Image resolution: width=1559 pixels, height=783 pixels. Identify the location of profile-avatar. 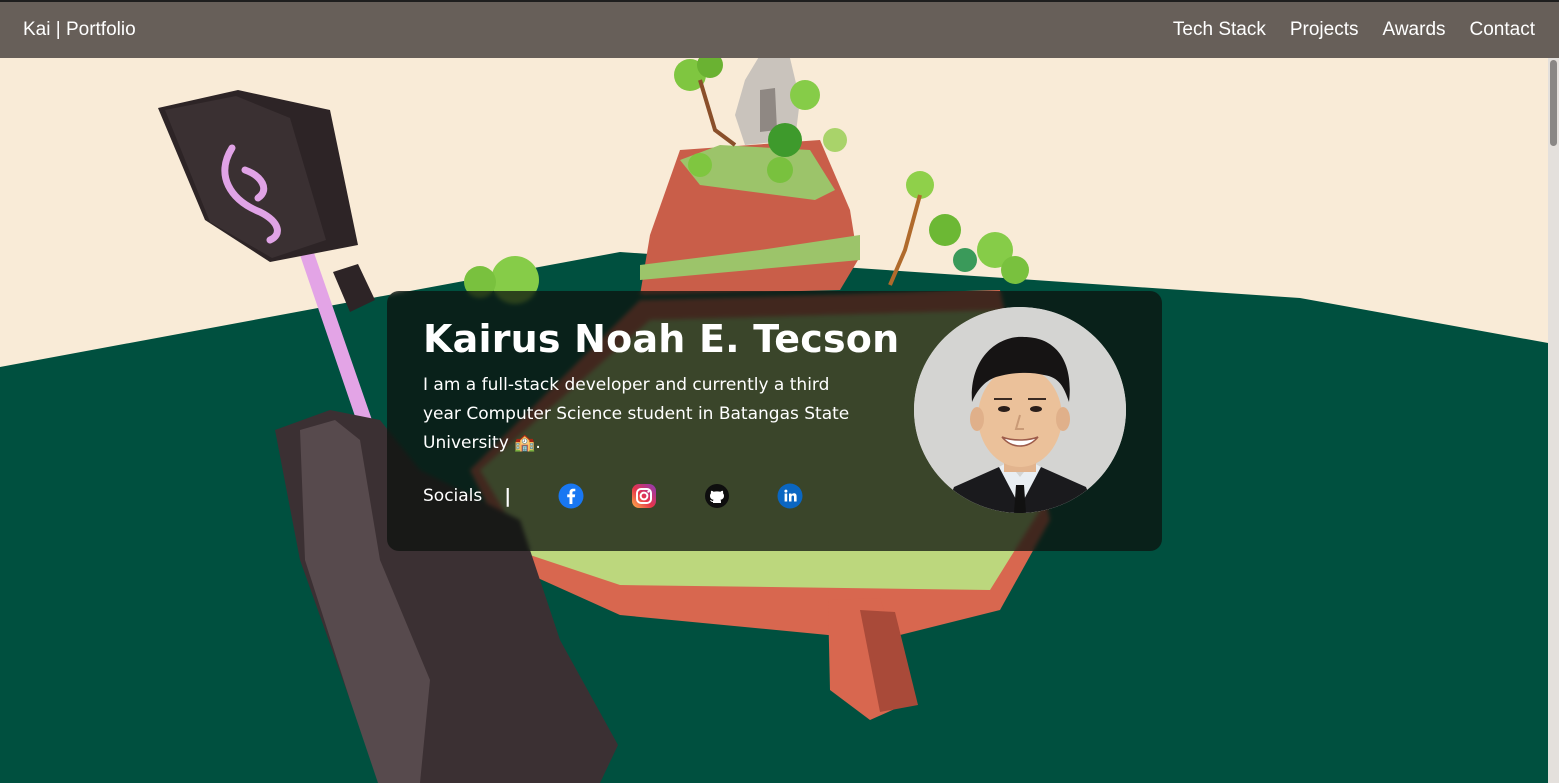
(1020, 410).